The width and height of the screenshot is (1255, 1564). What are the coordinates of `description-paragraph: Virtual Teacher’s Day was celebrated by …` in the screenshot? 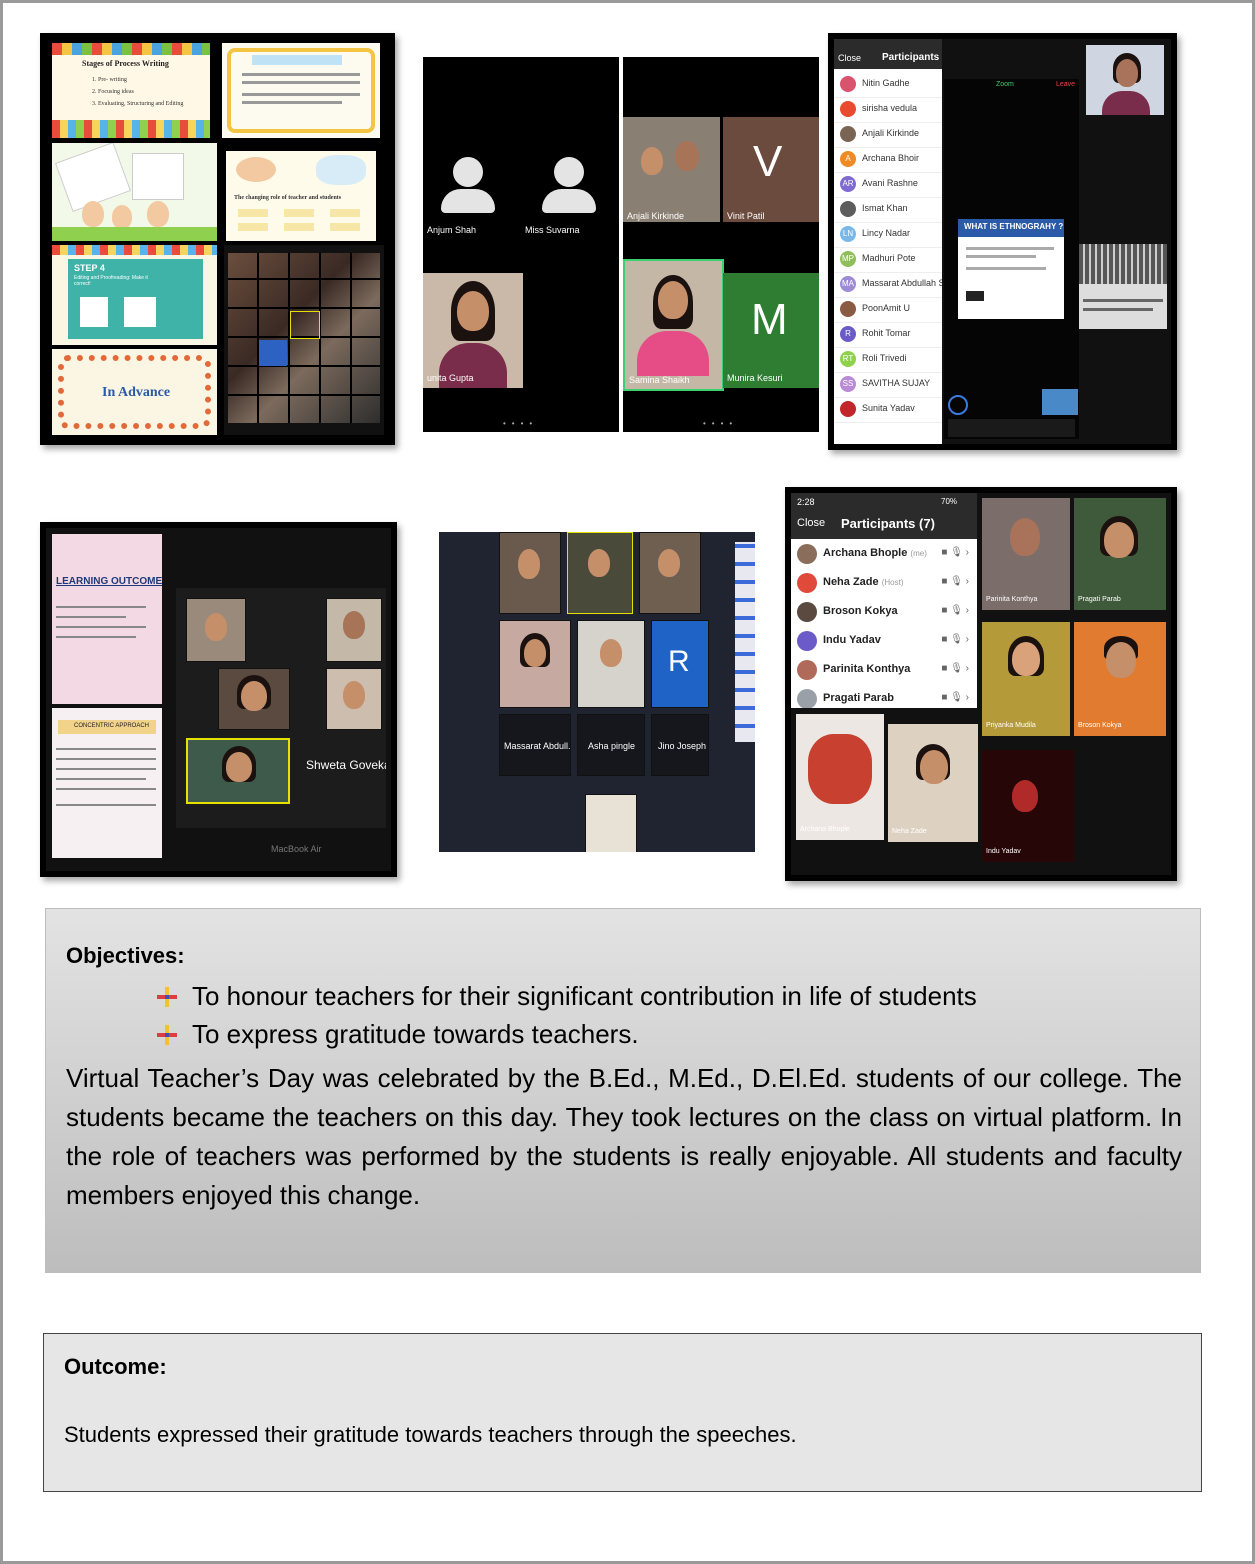 It's located at (624, 1136).